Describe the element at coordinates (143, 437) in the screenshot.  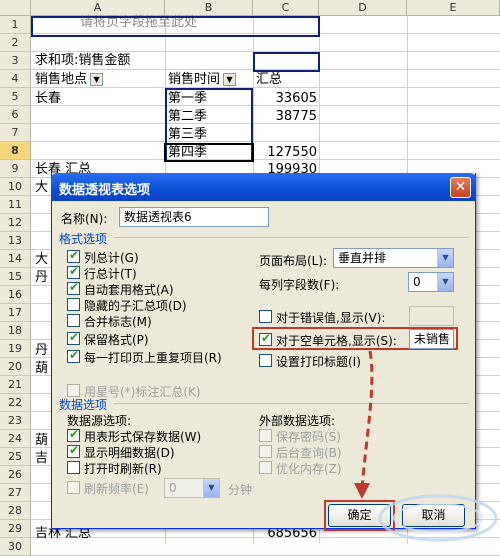
I see `option-label: 用表形式保存数据(W)` at that location.